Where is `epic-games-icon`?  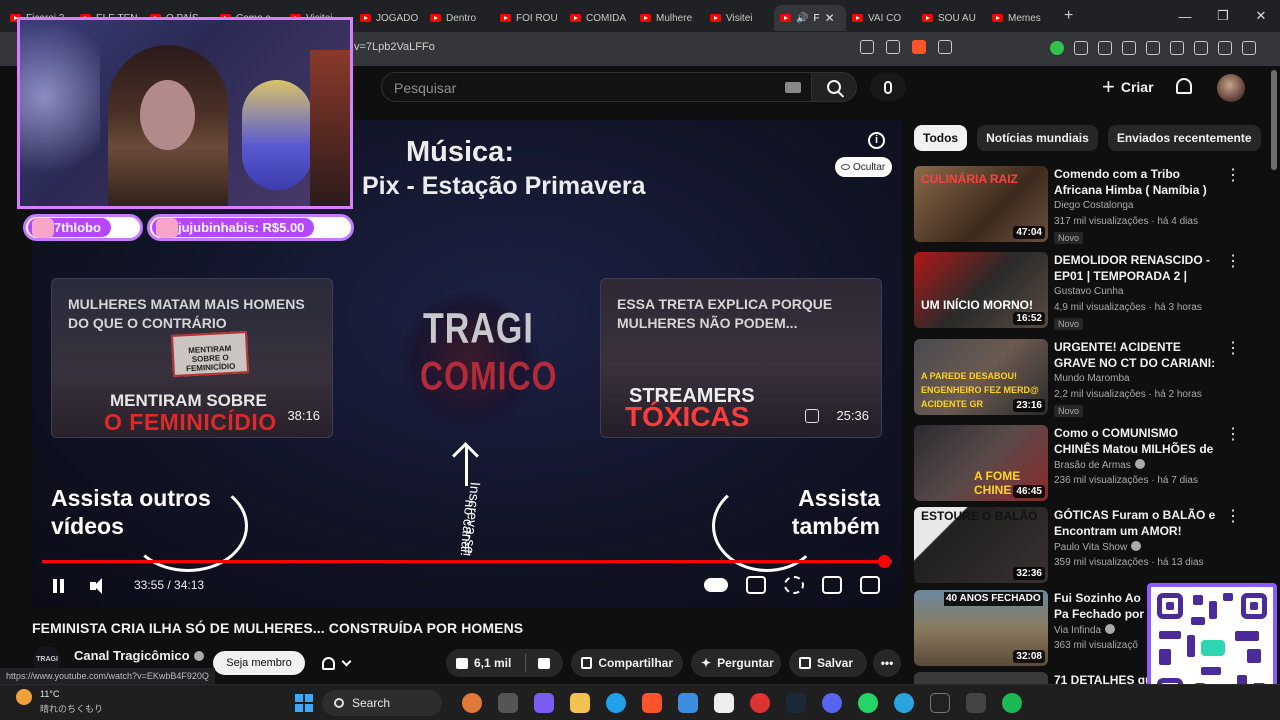 epic-games-icon is located at coordinates (940, 703).